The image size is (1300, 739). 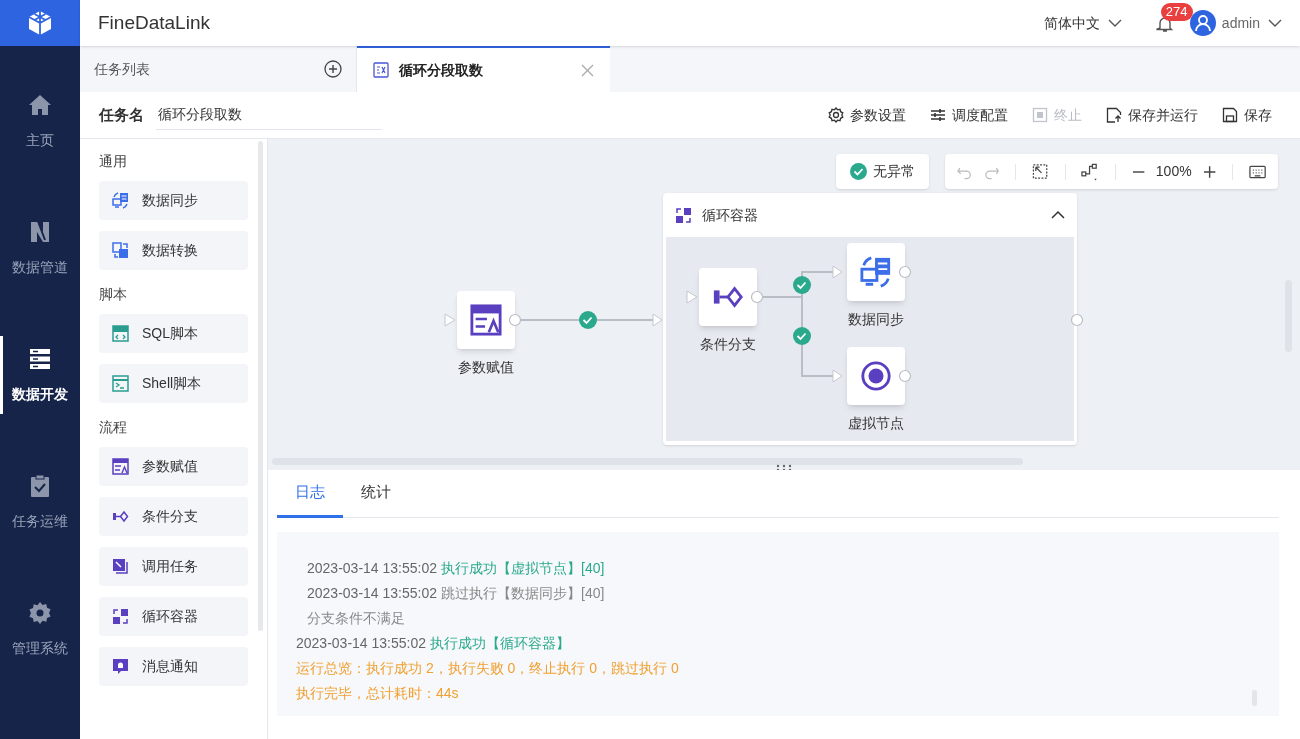 I want to click on palette-item: 消息通知, so click(x=173, y=666).